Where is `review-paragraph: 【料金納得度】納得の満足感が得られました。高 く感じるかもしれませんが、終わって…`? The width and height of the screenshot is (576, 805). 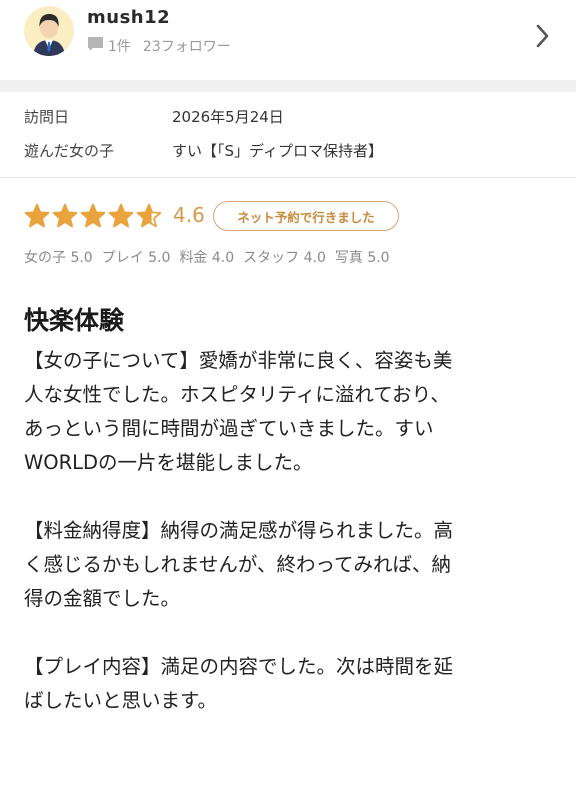 review-paragraph: 【料金納得度】納得の満足感が得られました。高 く感じるかもしれませんが、終わって… is located at coordinates (239, 564).